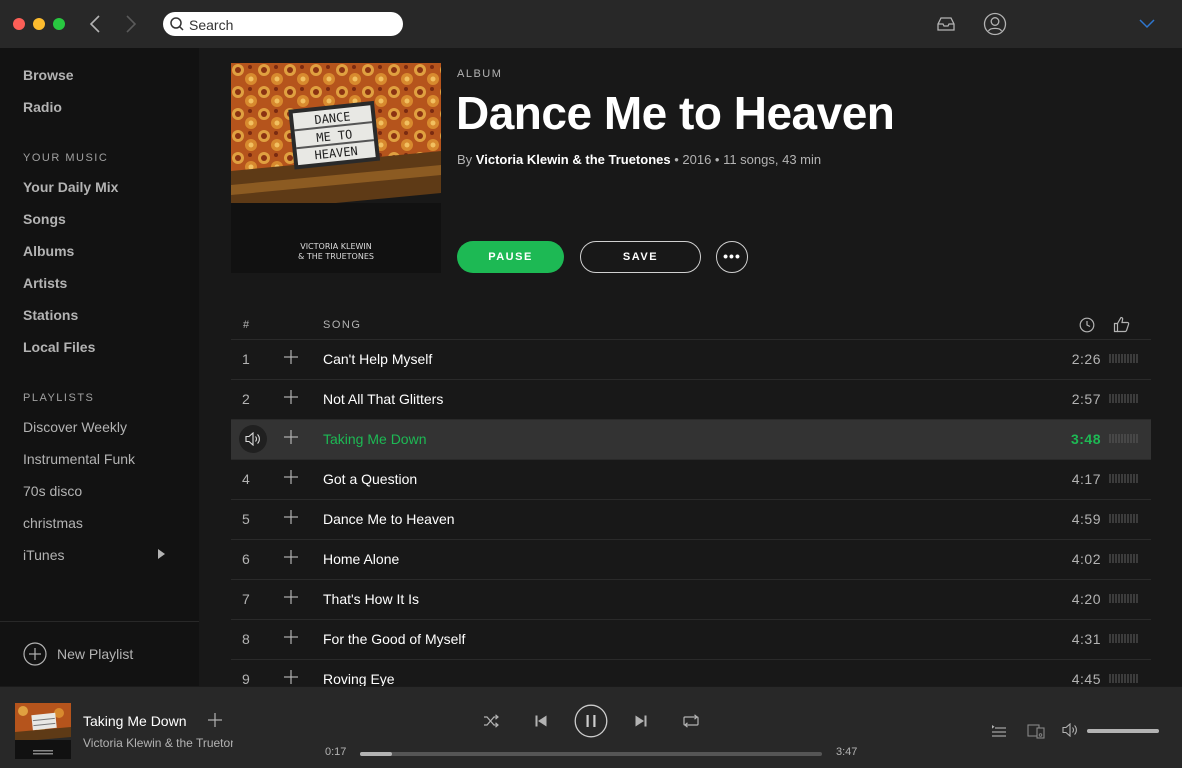  What do you see at coordinates (50, 315) in the screenshot?
I see `sidebar-item-stations: Stations` at bounding box center [50, 315].